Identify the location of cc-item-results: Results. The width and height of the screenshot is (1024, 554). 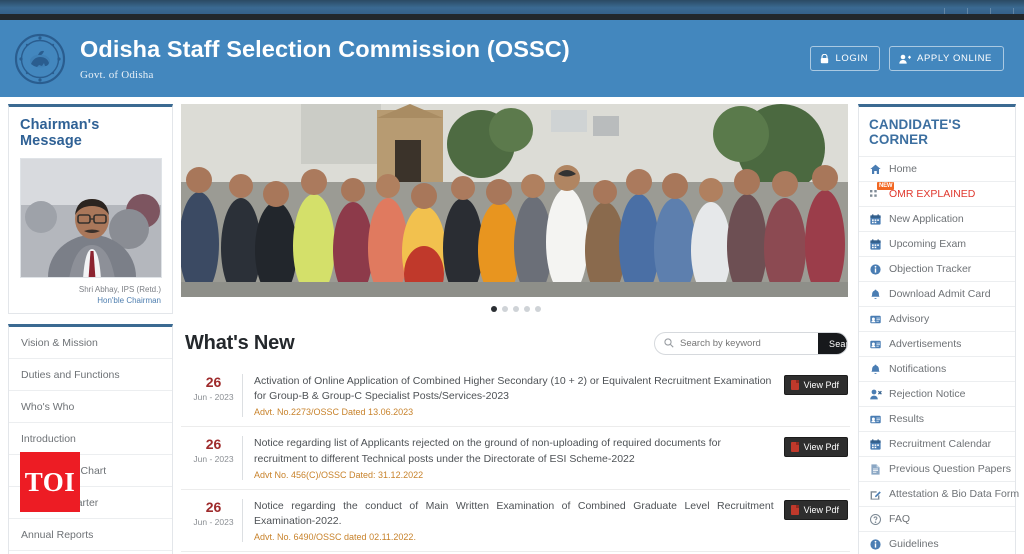
(937, 418).